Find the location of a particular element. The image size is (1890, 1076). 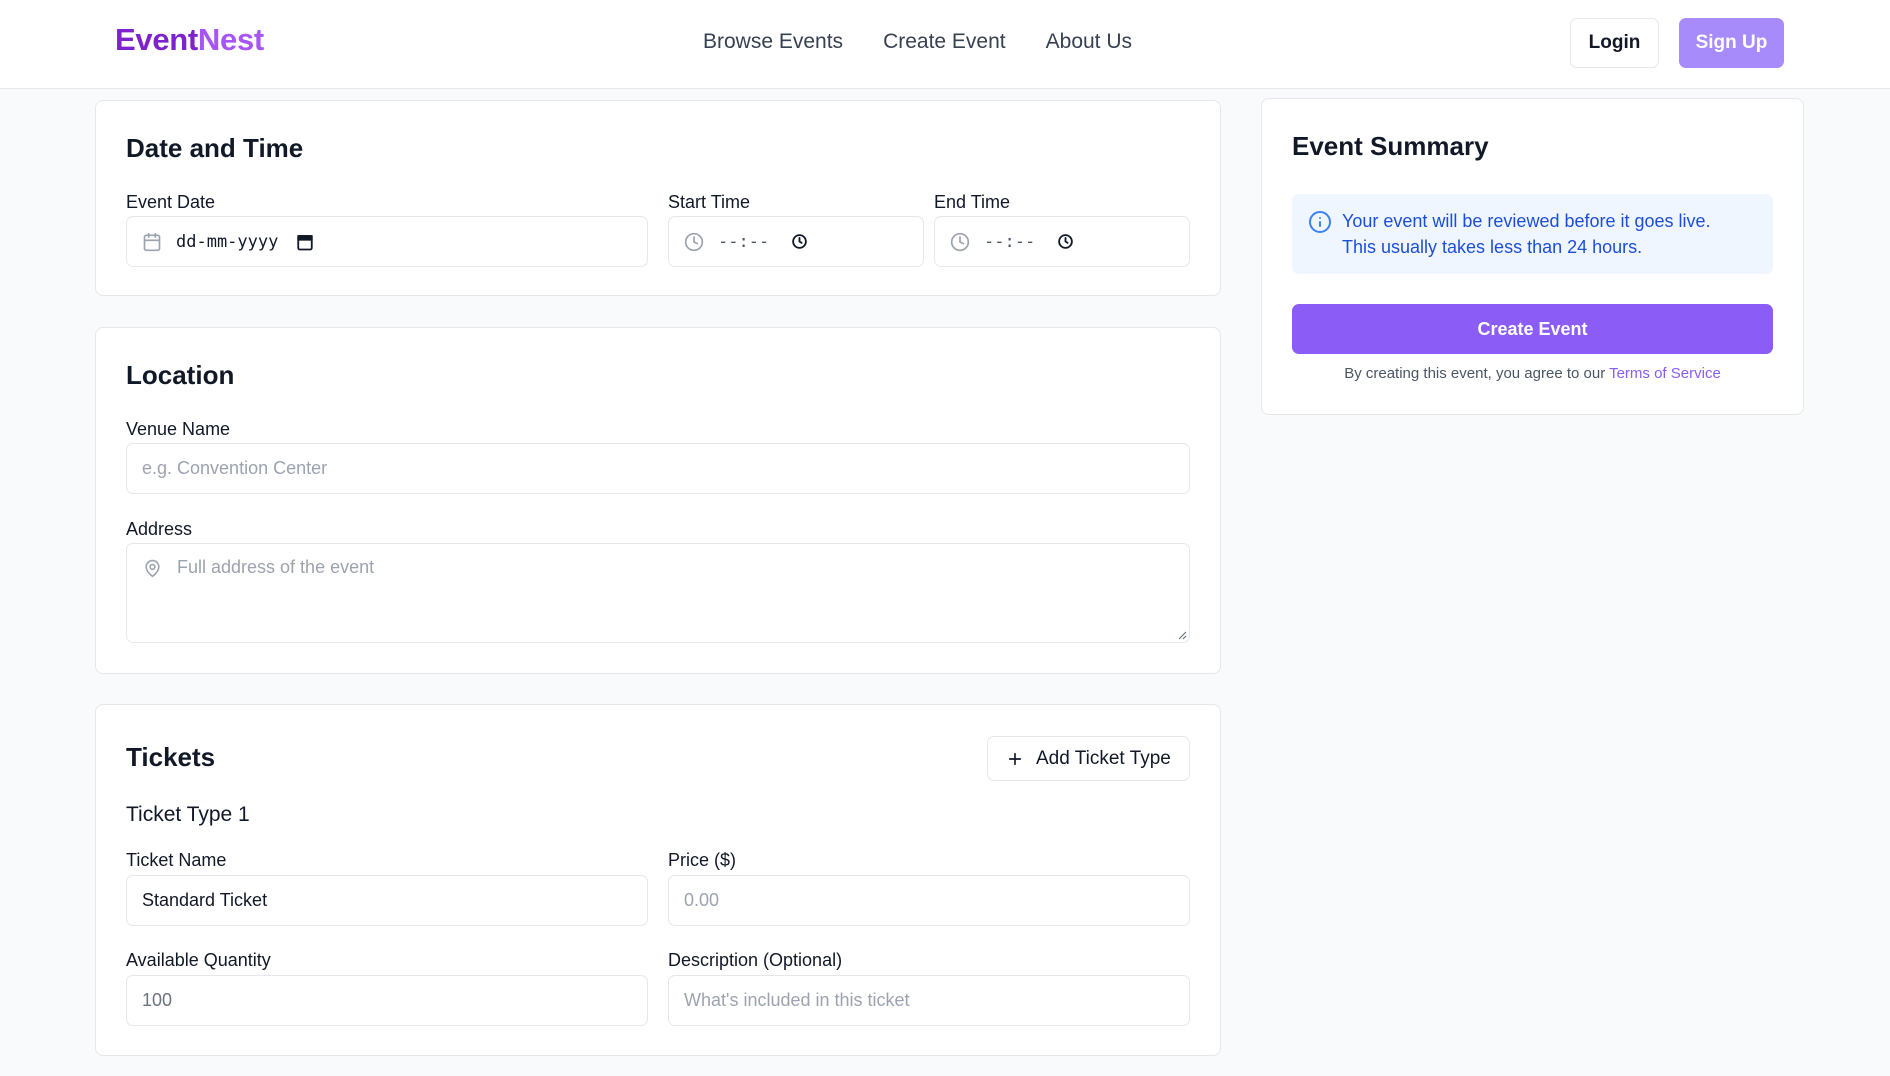

ticket-type-heading: Ticket Type 1 is located at coordinates (188, 814).